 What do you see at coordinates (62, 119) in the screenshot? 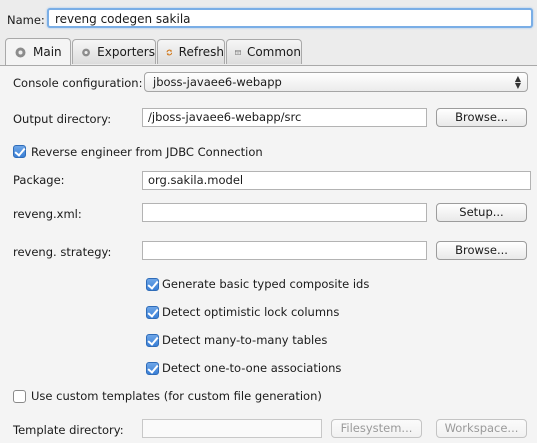
I see `output-dir-label: Output directory:` at bounding box center [62, 119].